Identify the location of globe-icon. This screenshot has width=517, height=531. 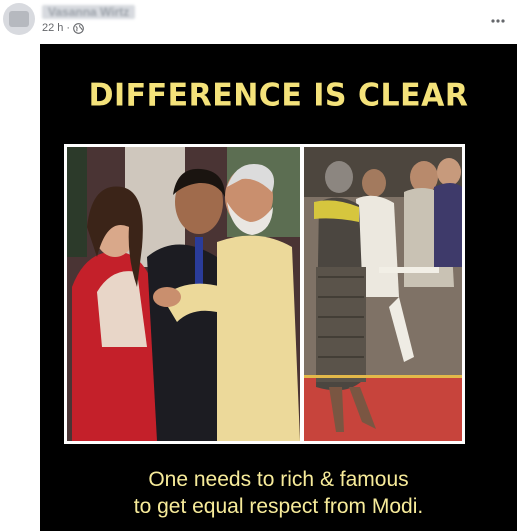
(78, 28).